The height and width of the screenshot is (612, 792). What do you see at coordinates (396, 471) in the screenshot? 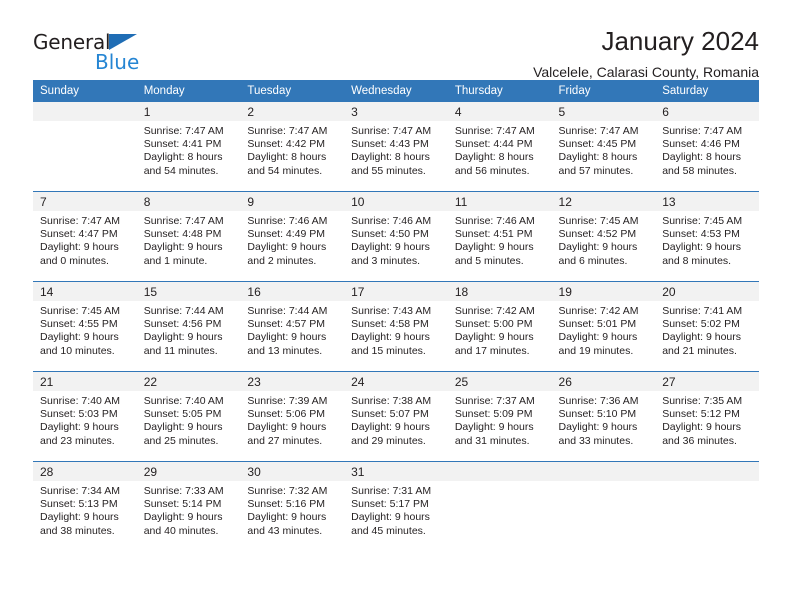
I see `day-number: 31` at bounding box center [396, 471].